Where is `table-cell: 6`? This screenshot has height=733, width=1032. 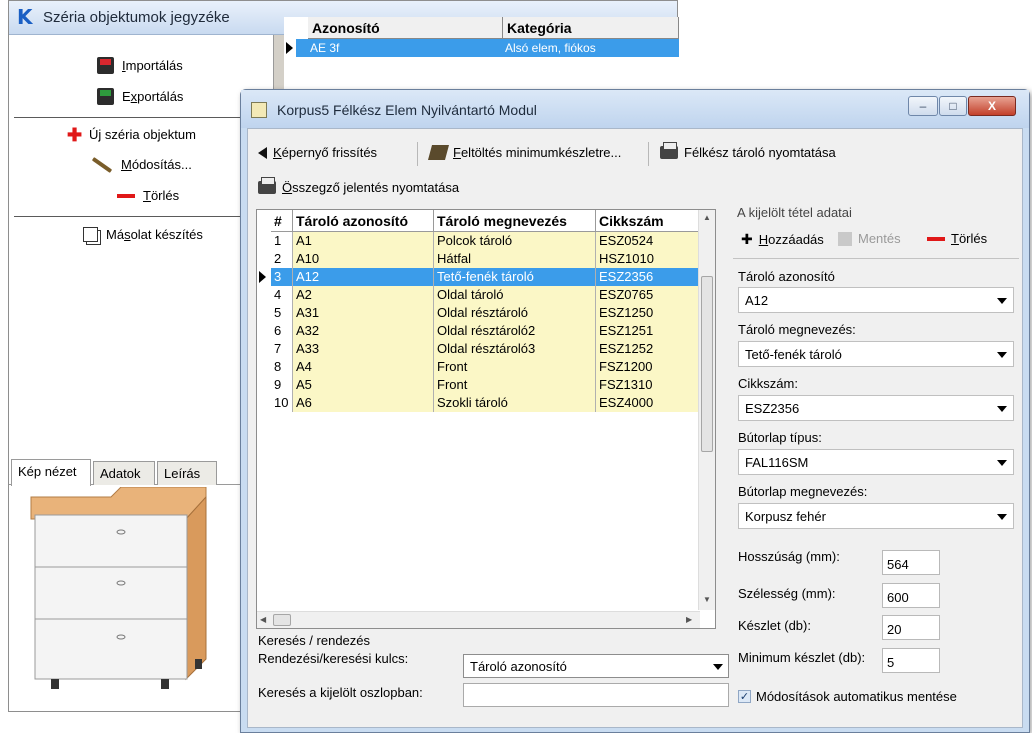 table-cell: 6 is located at coordinates (282, 331).